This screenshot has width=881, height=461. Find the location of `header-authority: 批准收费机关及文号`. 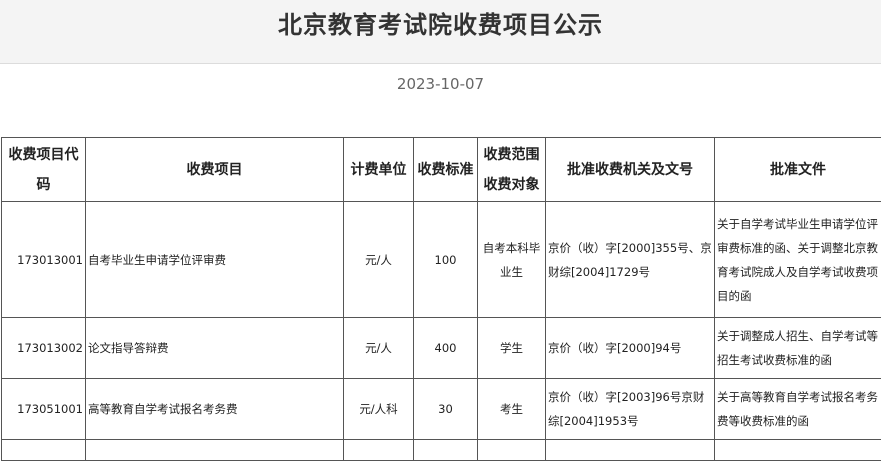

header-authority: 批准收费机关及文号 is located at coordinates (630, 170).